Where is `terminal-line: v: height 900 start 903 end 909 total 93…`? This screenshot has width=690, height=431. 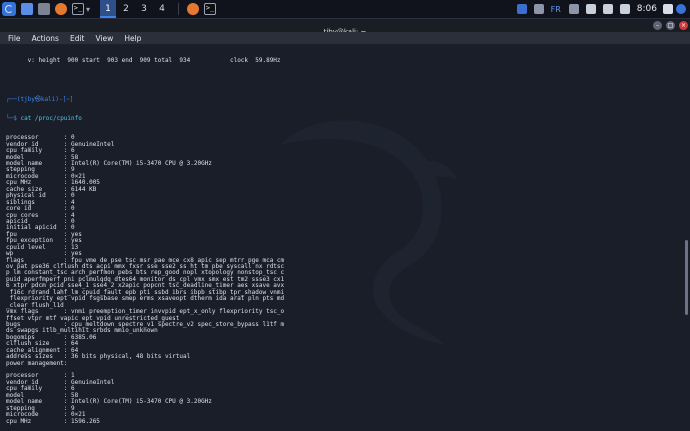 terminal-line: v: height 900 start 903 end 909 total 93… is located at coordinates (143, 60).